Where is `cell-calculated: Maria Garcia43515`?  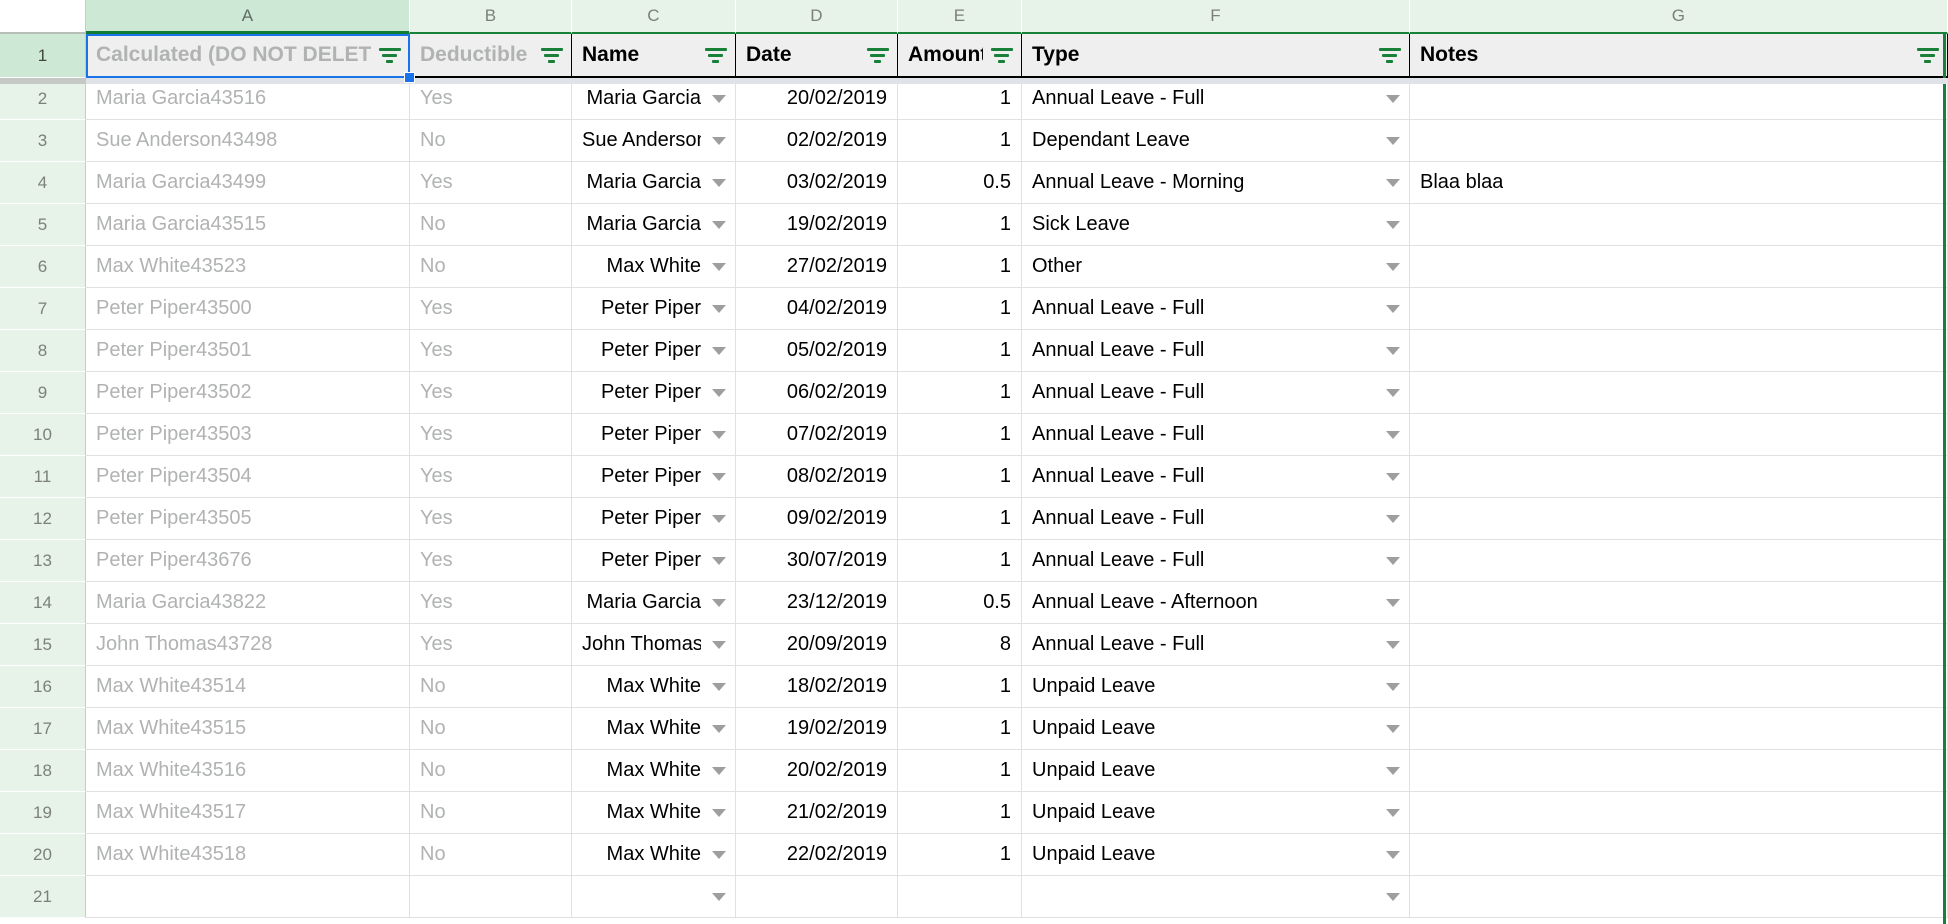 cell-calculated: Maria Garcia43515 is located at coordinates (248, 225).